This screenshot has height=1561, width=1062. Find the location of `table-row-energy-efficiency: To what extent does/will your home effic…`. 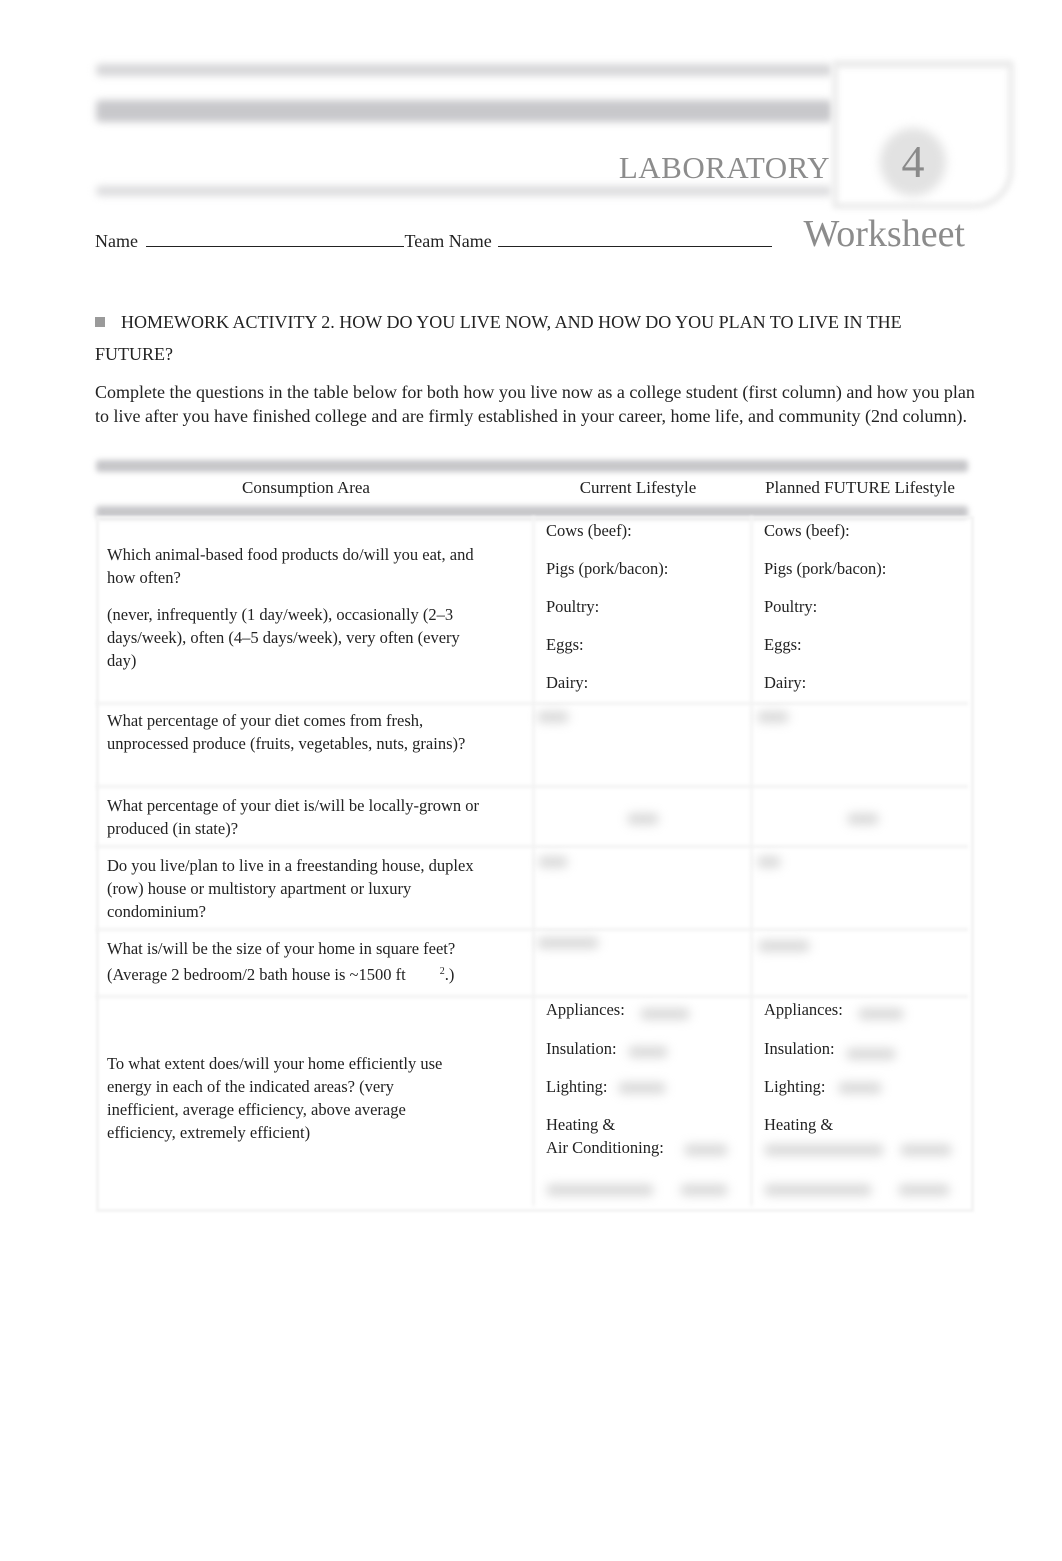

table-row-energy-efficiency: To what extent does/will your home effic… is located at coordinates (279, 1105).